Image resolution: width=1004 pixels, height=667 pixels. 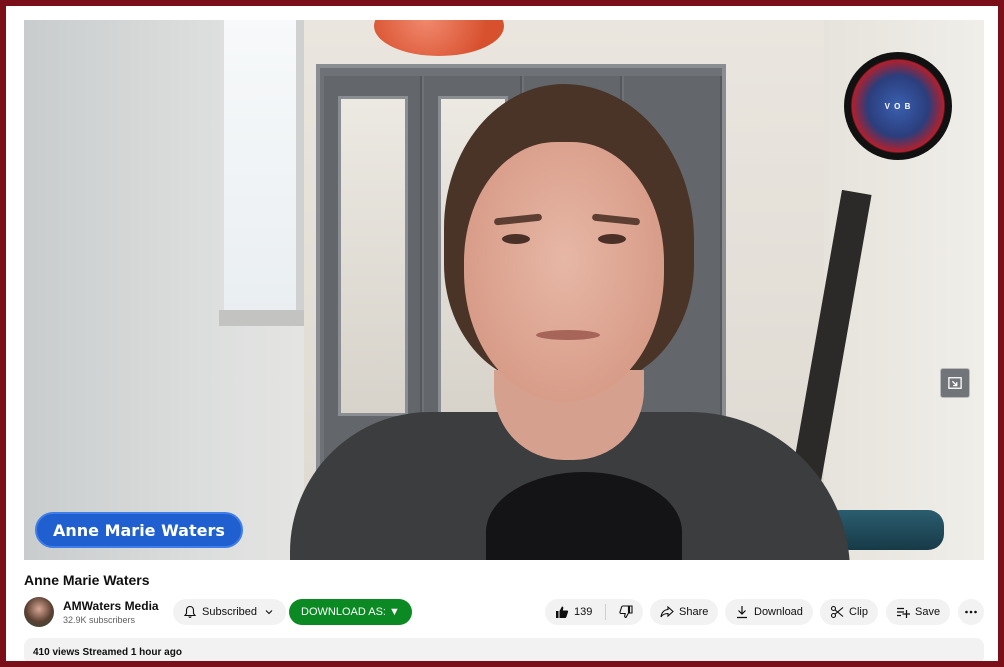 I want to click on like-divider, so click(x=606, y=612).